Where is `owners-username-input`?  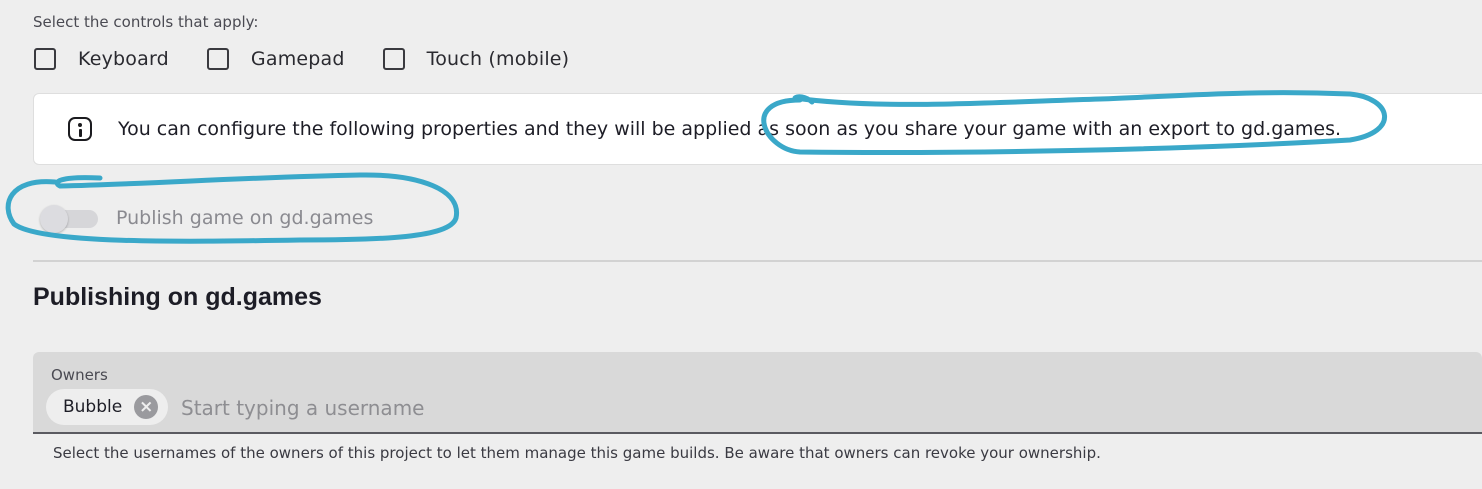
owners-username-input is located at coordinates (481, 408).